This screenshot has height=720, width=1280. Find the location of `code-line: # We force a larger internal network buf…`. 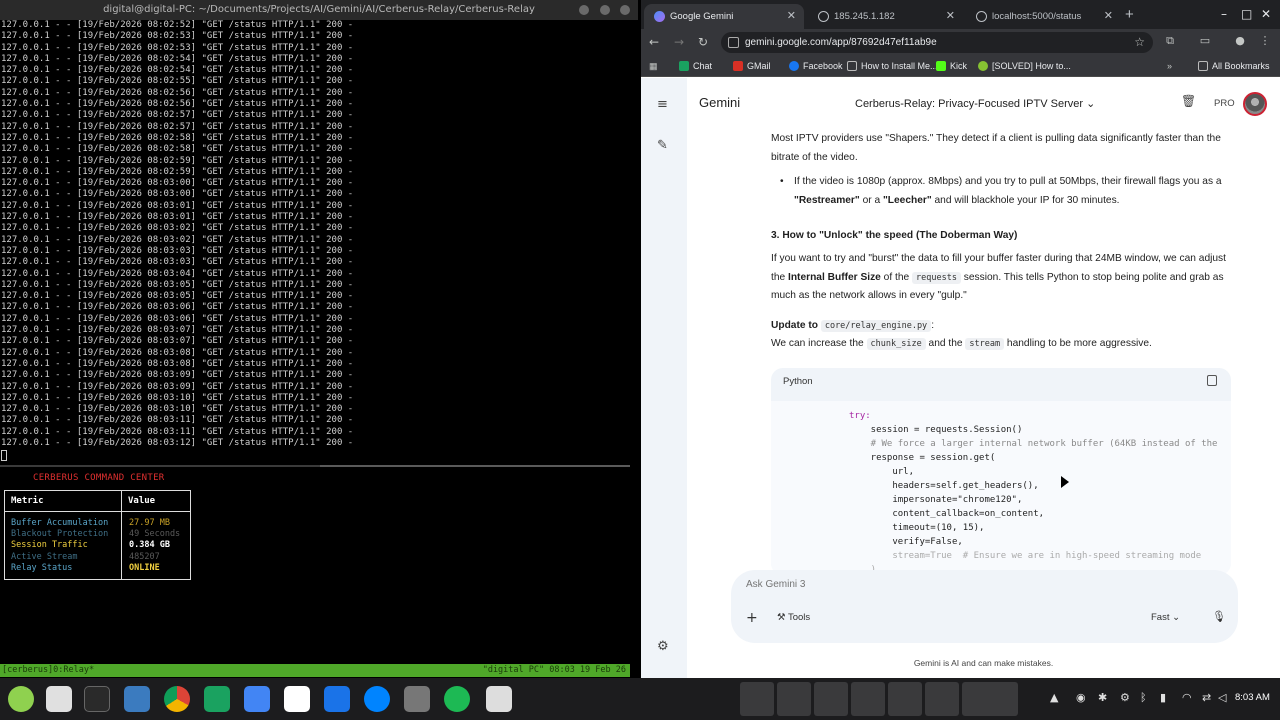

code-line: # We force a larger internal network buf… is located at coordinates (1033, 444).